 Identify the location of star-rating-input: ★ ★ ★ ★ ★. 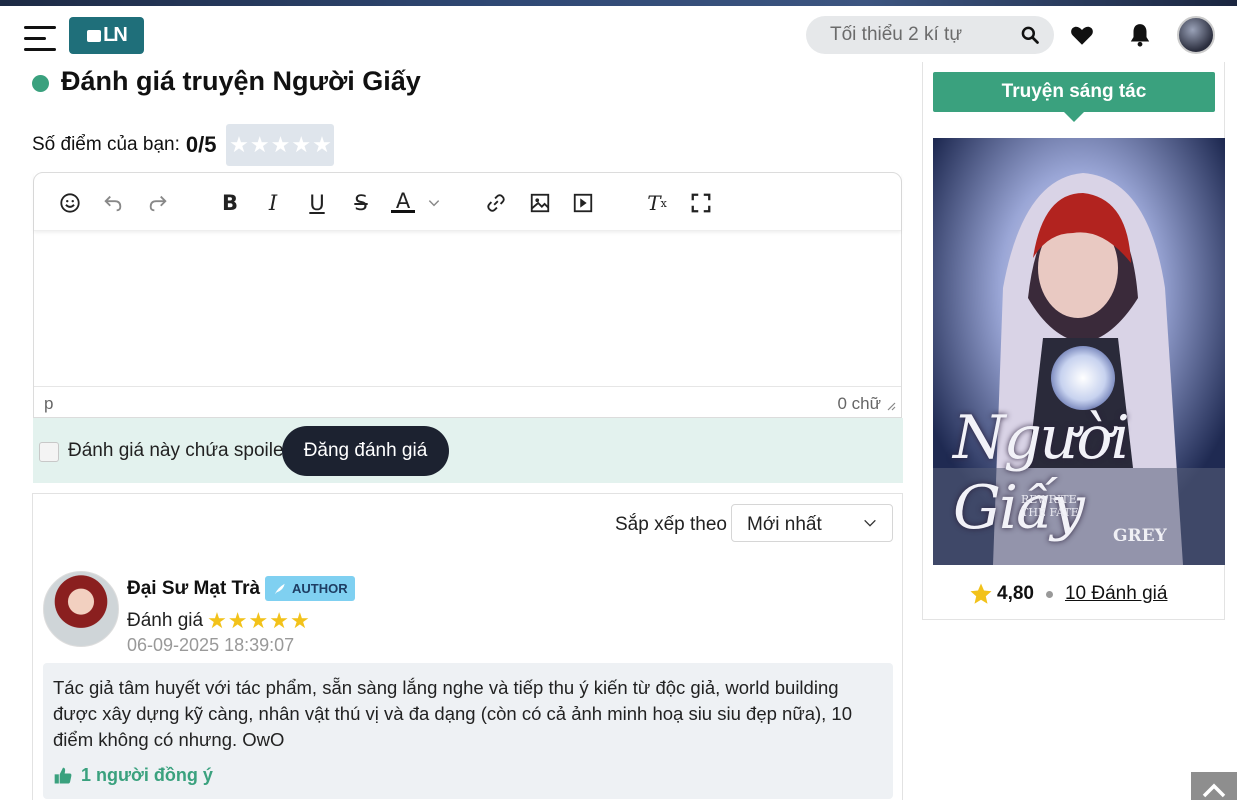
(280, 145).